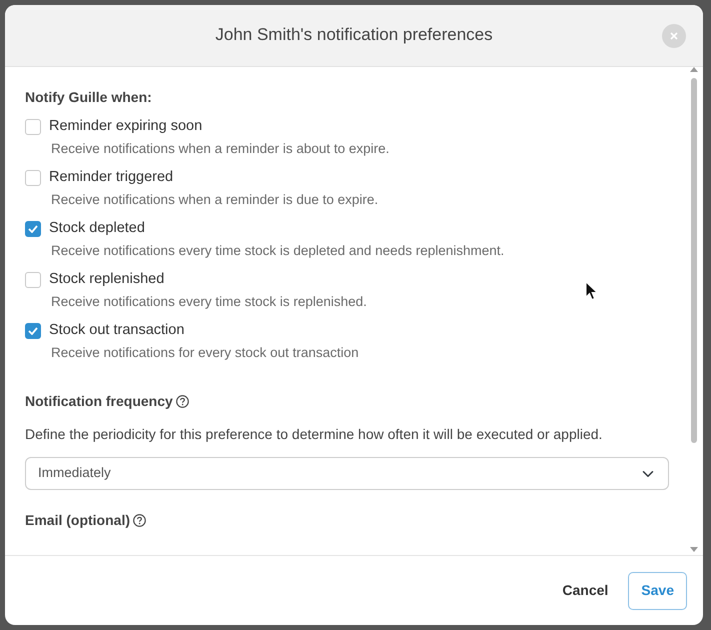 The width and height of the screenshot is (711, 630). Describe the element at coordinates (97, 229) in the screenshot. I see `option-label: Stock depleted` at that location.